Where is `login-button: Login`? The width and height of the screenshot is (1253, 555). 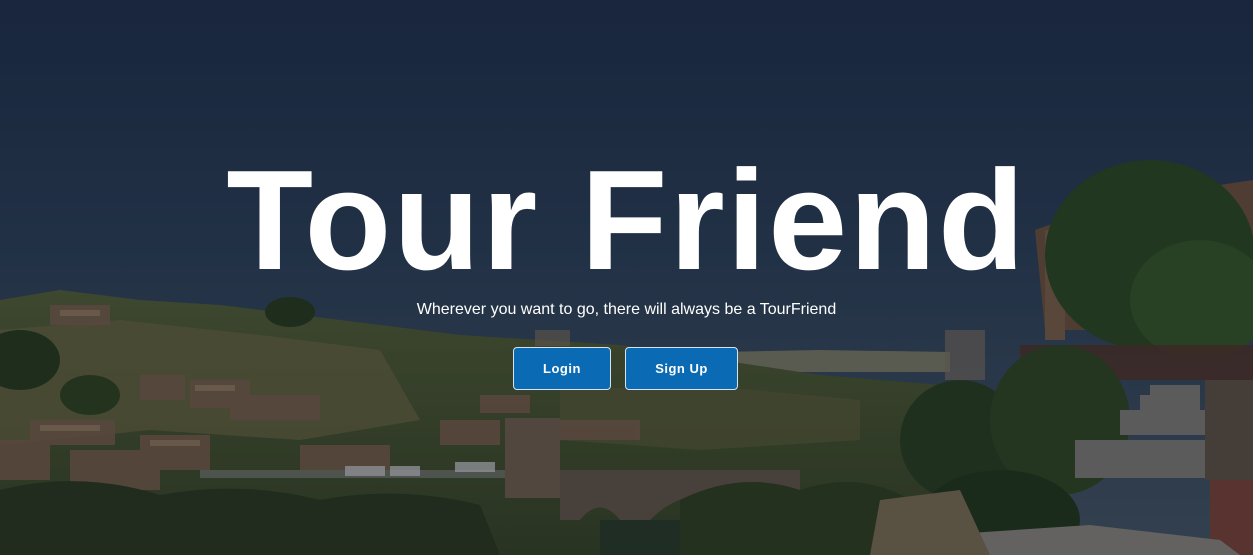 login-button: Login is located at coordinates (562, 368).